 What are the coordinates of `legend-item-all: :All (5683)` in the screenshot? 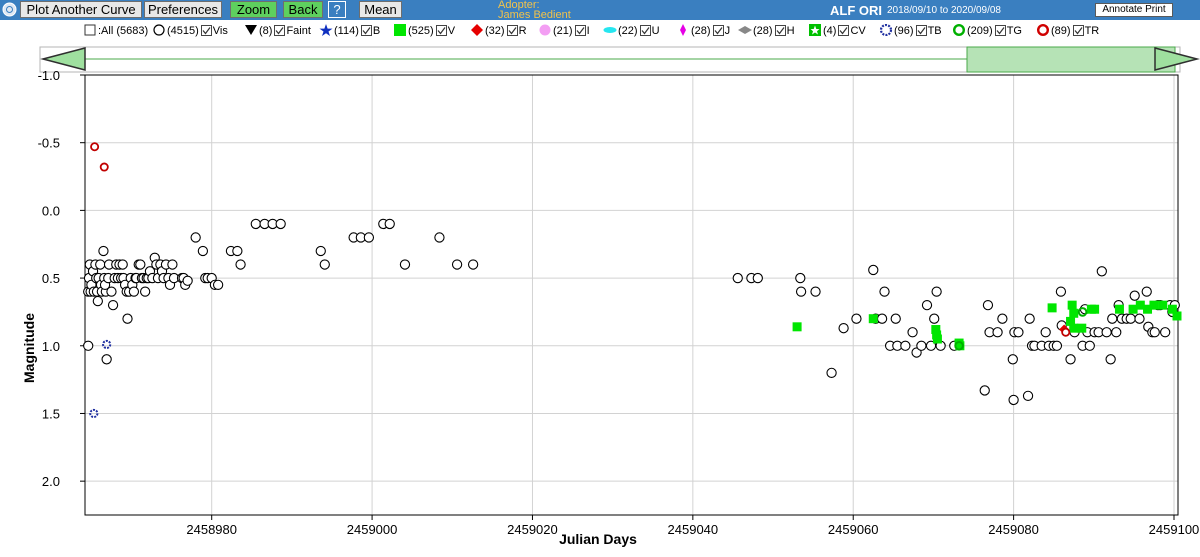 It's located at (115, 30).